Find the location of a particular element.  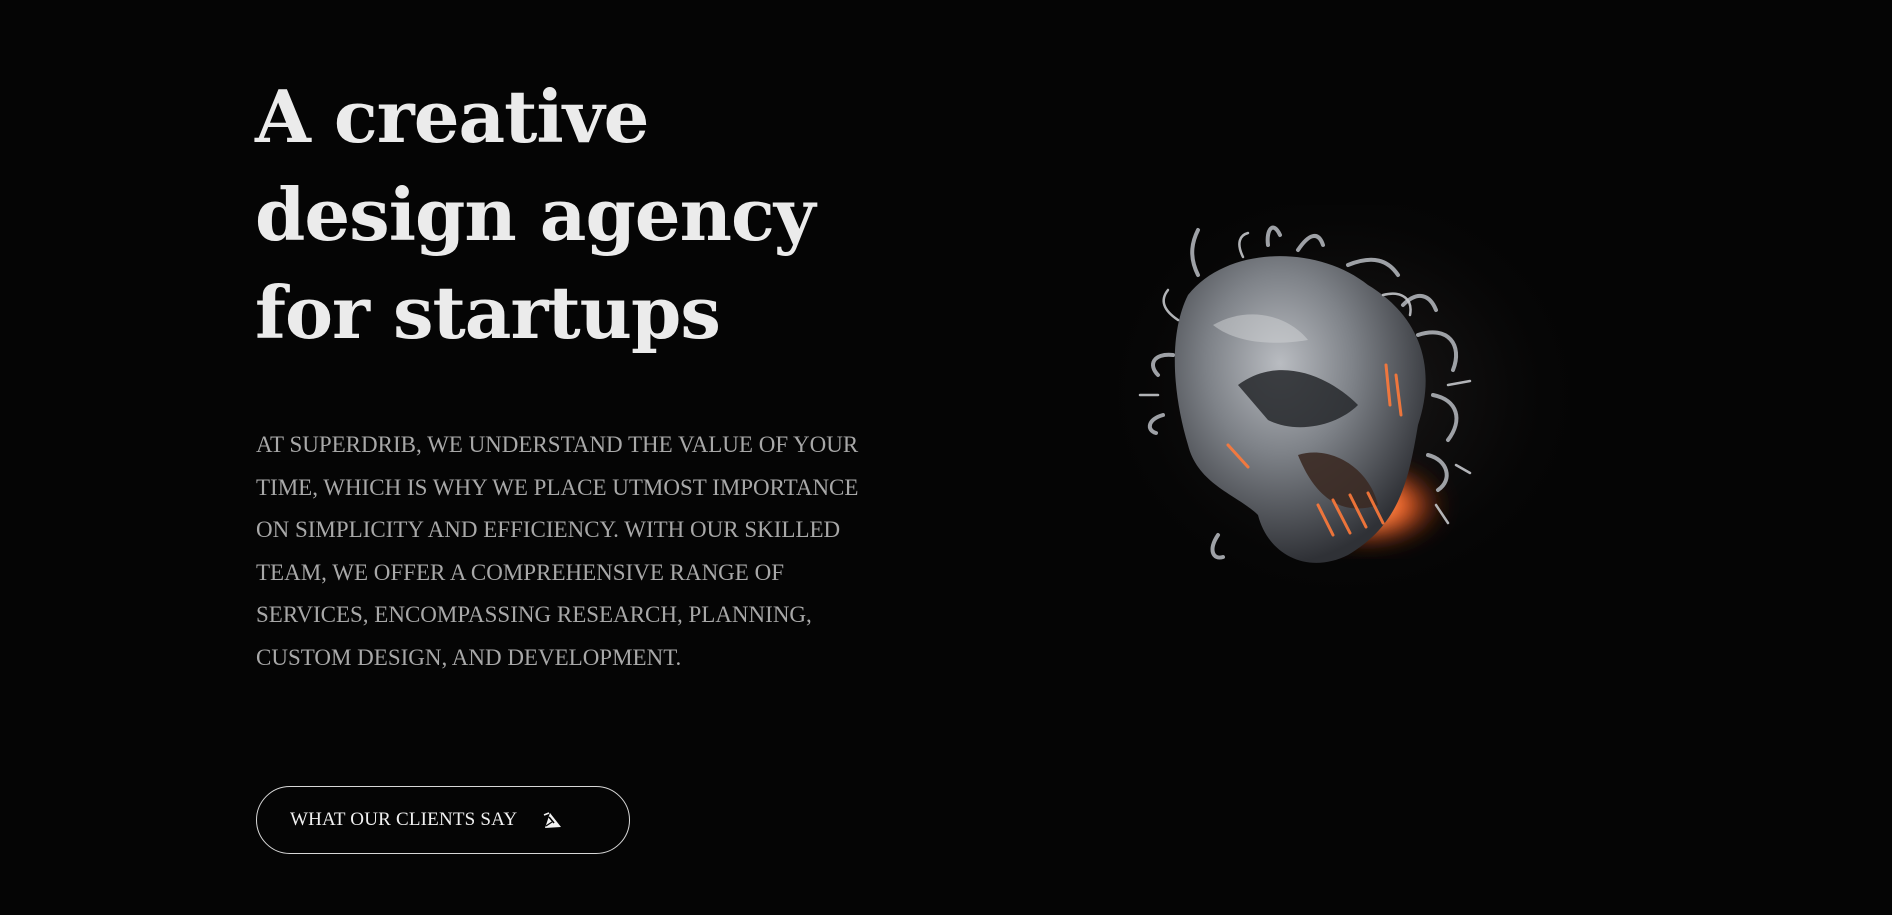

hero-title-line-2: design agency is located at coordinates (535, 214).